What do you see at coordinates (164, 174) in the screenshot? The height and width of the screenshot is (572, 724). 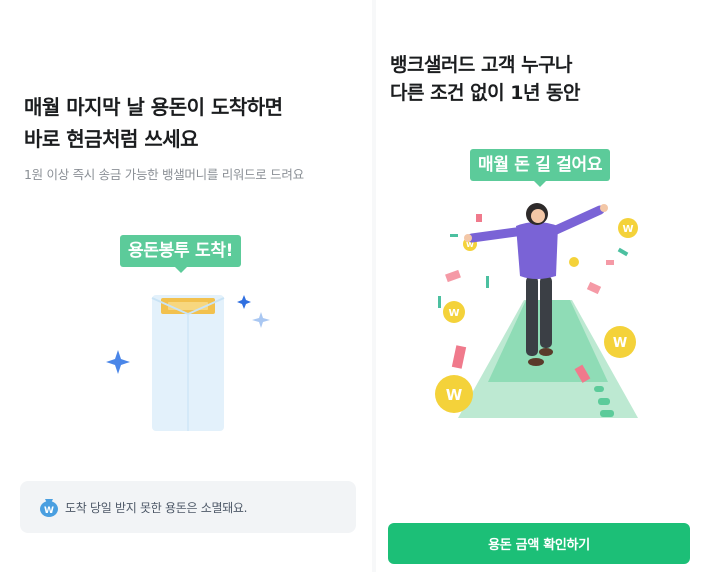 I see `left-subtitle: 1원 이상 즉시 송금 가능한 뱅샐머니를 리워드로 드려요` at bounding box center [164, 174].